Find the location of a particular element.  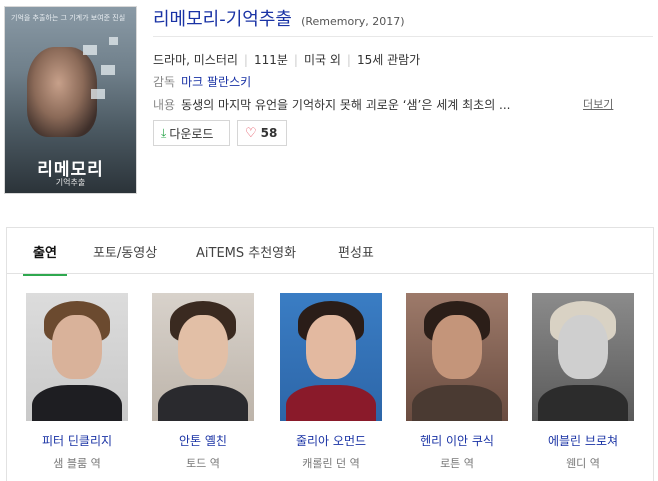

tab-bar: 출연 포토/동영상 AiTEMS 추천영화 편성표 is located at coordinates (330, 252).